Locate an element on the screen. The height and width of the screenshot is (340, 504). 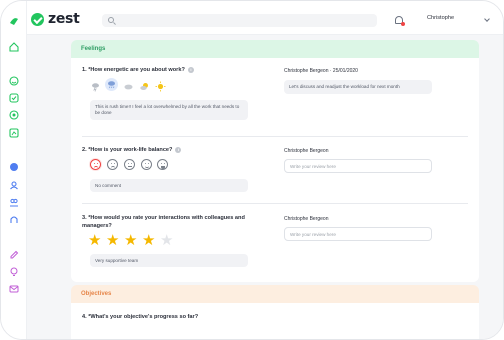
storm-icon is located at coordinates (95, 85).